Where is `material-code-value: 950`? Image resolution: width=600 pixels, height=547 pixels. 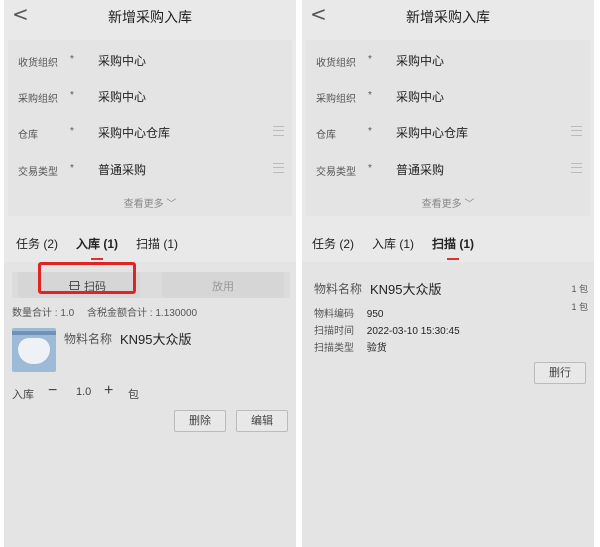
material-code-value: 950 is located at coordinates (375, 314).